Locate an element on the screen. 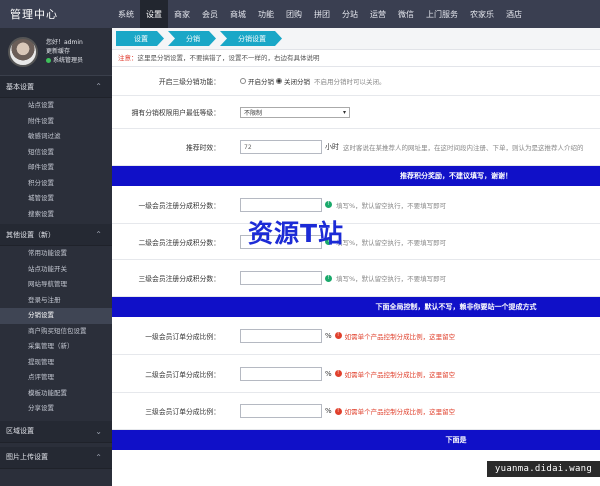 Image resolution: width=600 pixels, height=486 pixels. chevron-down-icon: ⌄ is located at coordinates (98, 431).